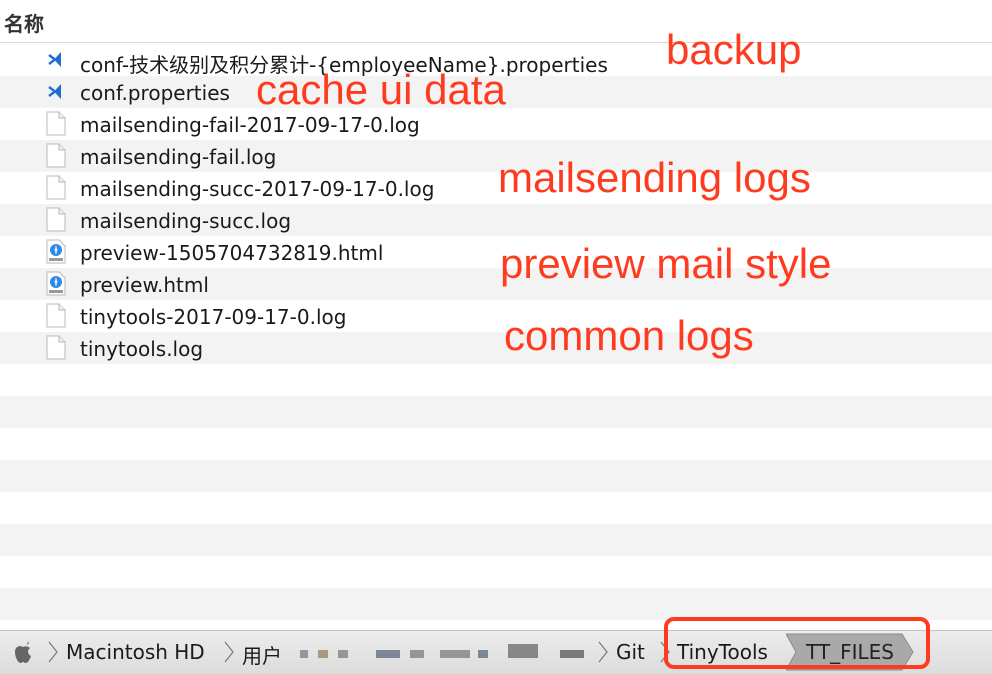  Describe the element at coordinates (262, 654) in the screenshot. I see `path-item-users: 用户` at that location.